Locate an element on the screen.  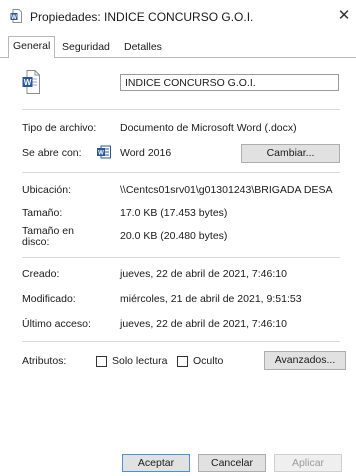
tab-detalles: Detalles is located at coordinates (143, 47).